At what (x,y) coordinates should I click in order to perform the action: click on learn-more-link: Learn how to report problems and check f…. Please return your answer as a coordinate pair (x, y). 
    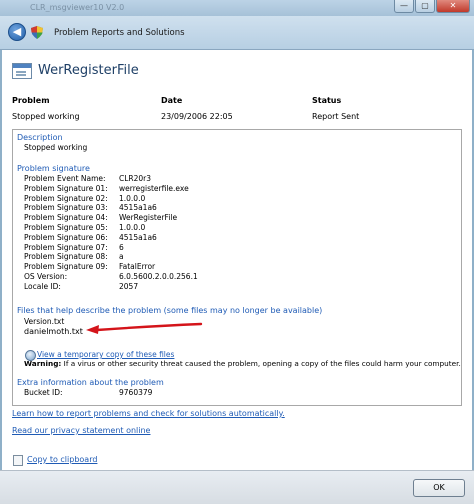
    Looking at the image, I should click on (148, 413).